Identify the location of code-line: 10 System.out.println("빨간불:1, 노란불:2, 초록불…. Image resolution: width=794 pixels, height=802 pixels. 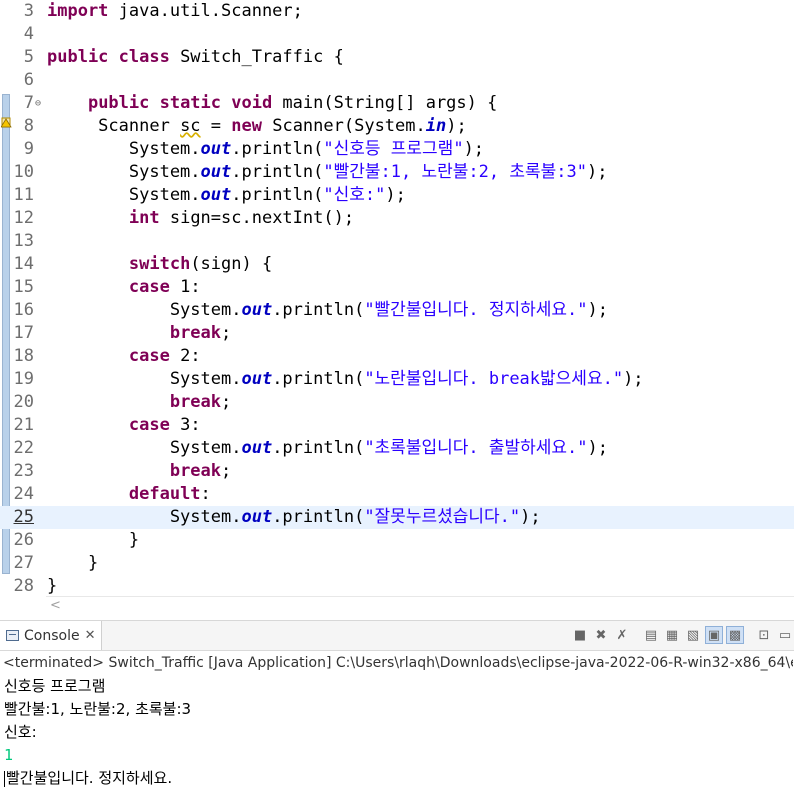
(397, 172).